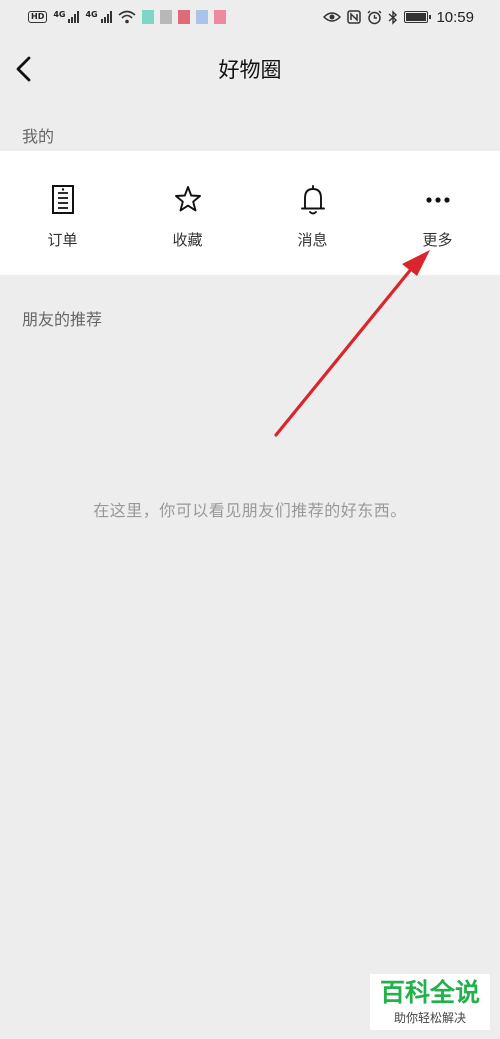 The width and height of the screenshot is (500, 1039). I want to click on navigation-bar: 好物圈, so click(250, 69).